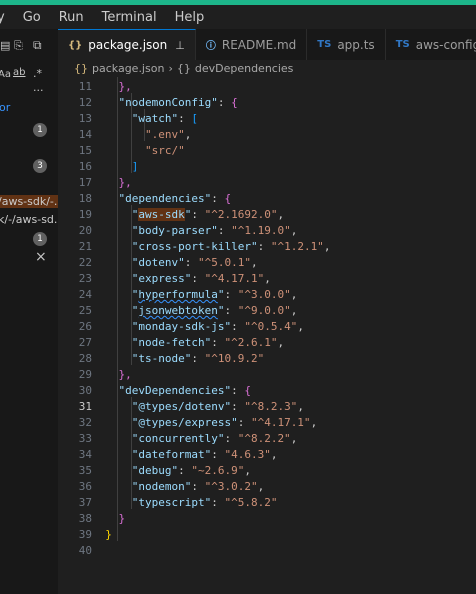  I want to click on code-text: "node-fetch": "^2.6.1",, so click(188, 343).